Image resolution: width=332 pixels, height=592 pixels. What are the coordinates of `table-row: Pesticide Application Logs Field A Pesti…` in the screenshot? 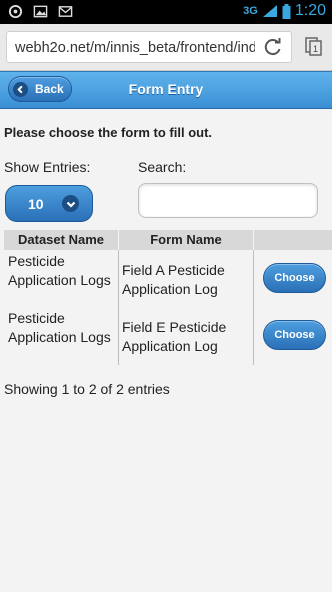 It's located at (168, 279).